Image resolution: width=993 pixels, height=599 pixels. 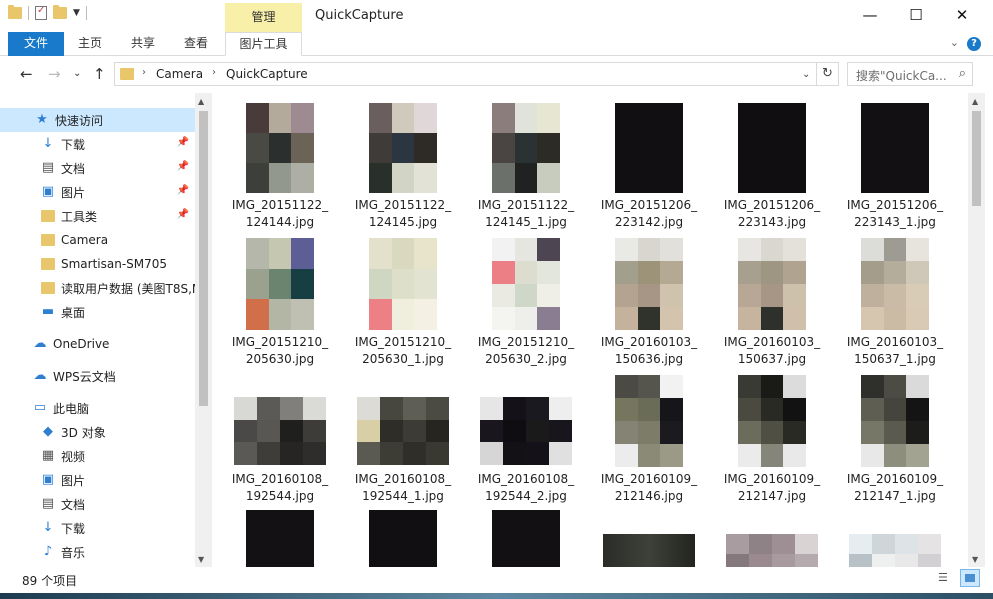 What do you see at coordinates (26, 74) in the screenshot?
I see `back-button: ←` at bounding box center [26, 74].